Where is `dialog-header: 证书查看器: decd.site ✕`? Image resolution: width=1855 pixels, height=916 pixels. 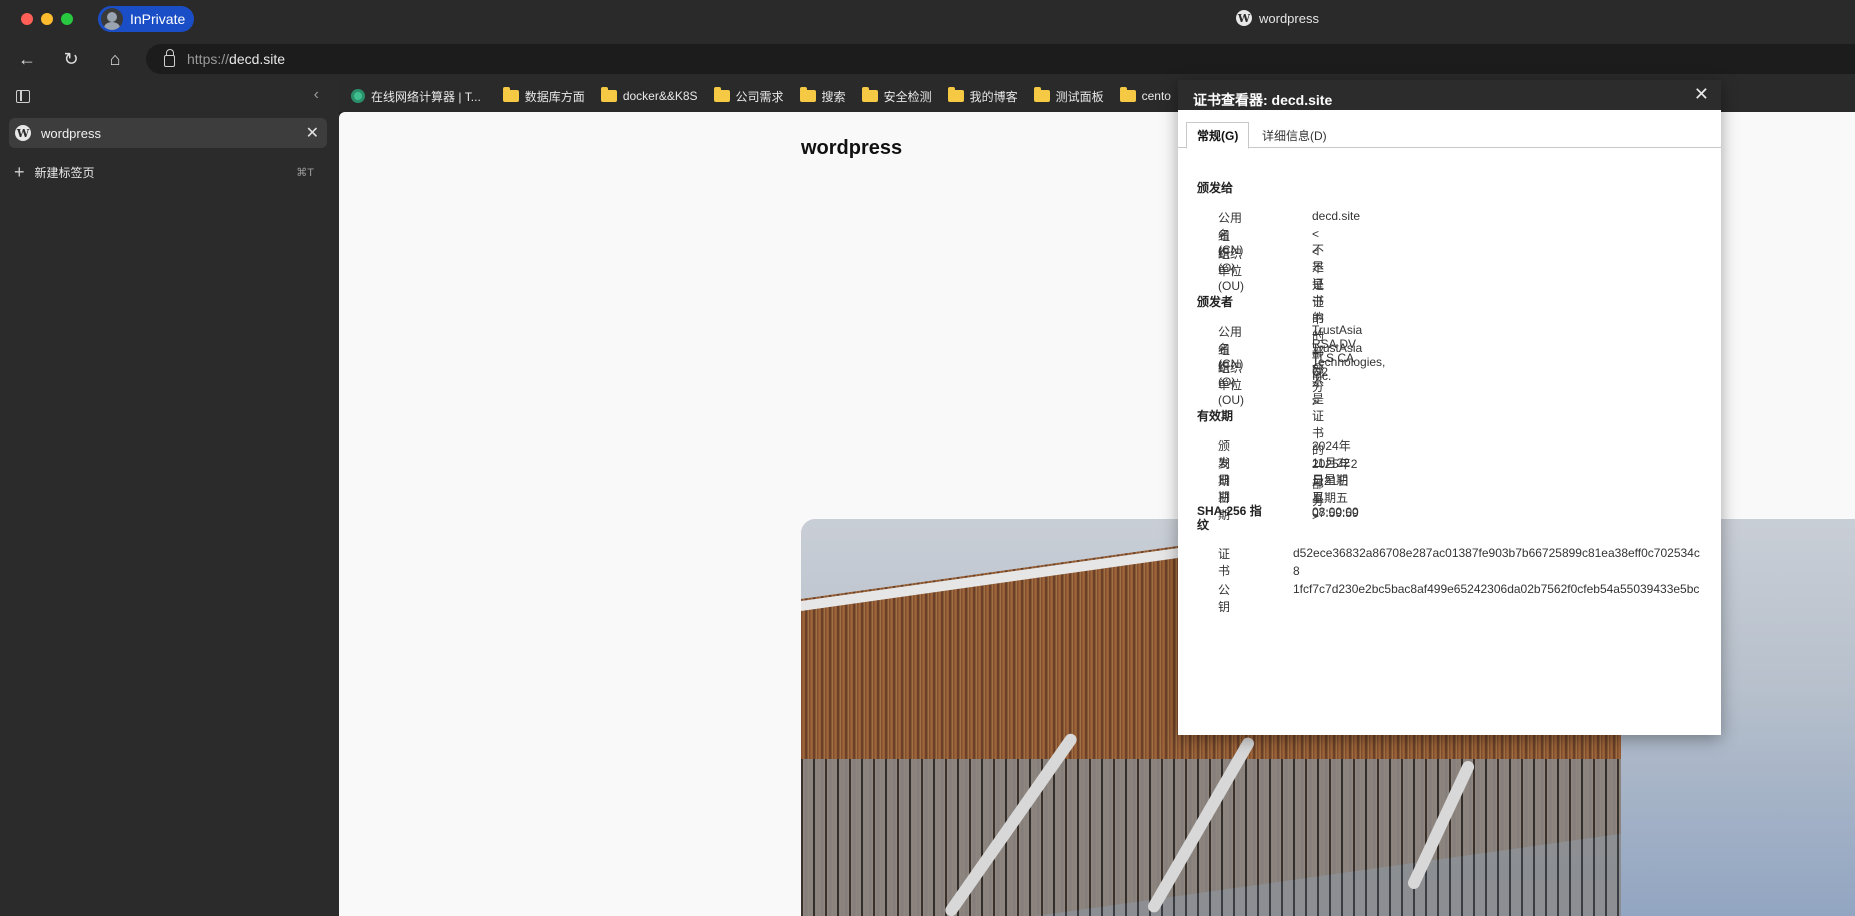 dialog-header: 证书查看器: decd.site ✕ is located at coordinates (1449, 95).